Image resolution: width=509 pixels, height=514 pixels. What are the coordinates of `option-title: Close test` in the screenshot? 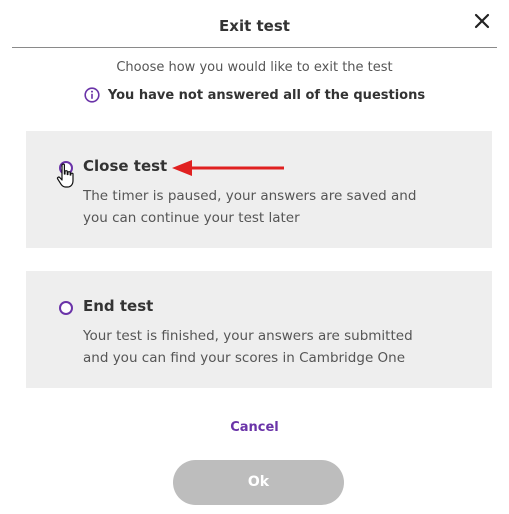 It's located at (125, 166).